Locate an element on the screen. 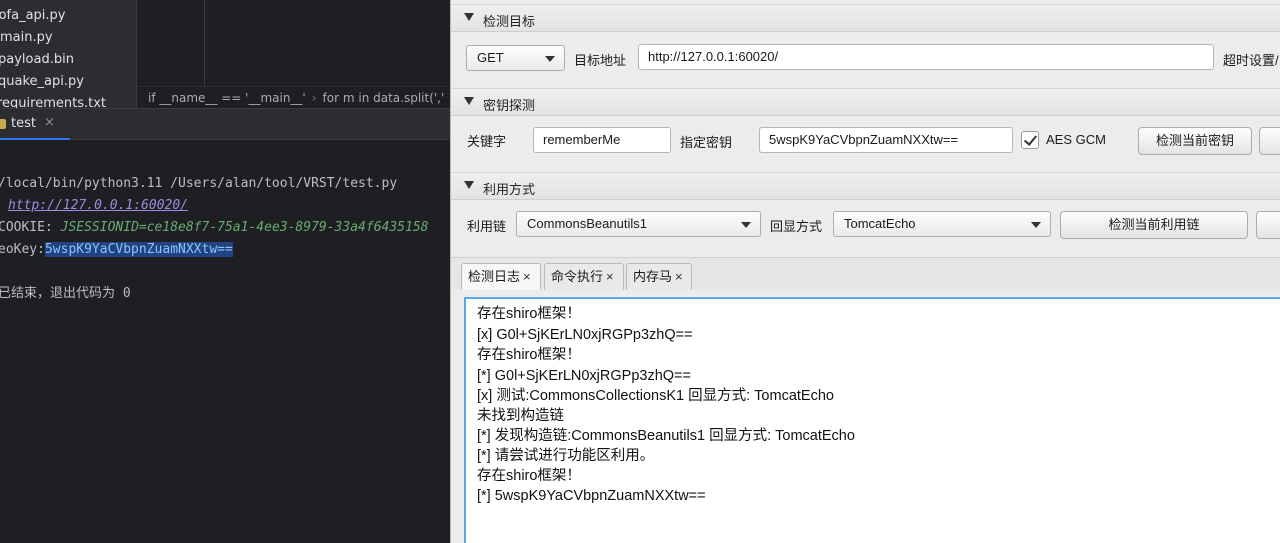 The width and height of the screenshot is (1280, 543). console-label: COOKIE: is located at coordinates (30, 227).